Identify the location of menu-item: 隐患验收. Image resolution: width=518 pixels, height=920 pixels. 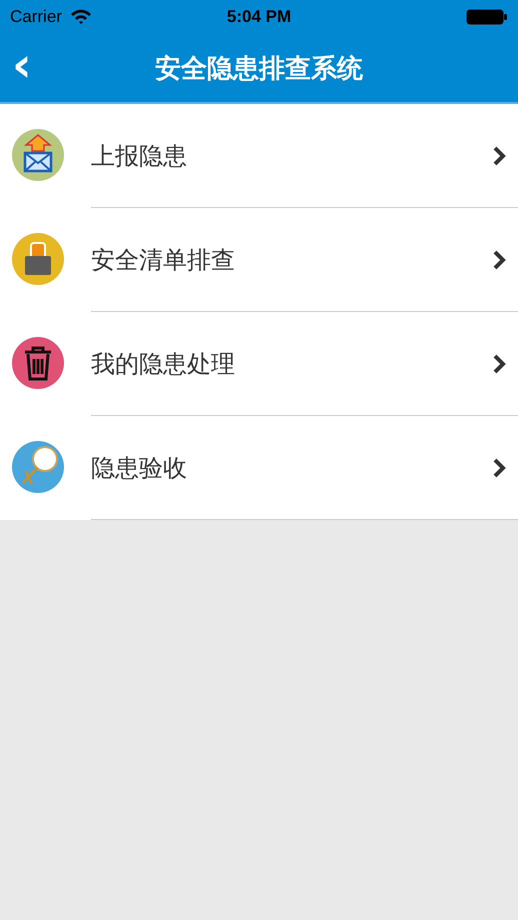
(304, 468).